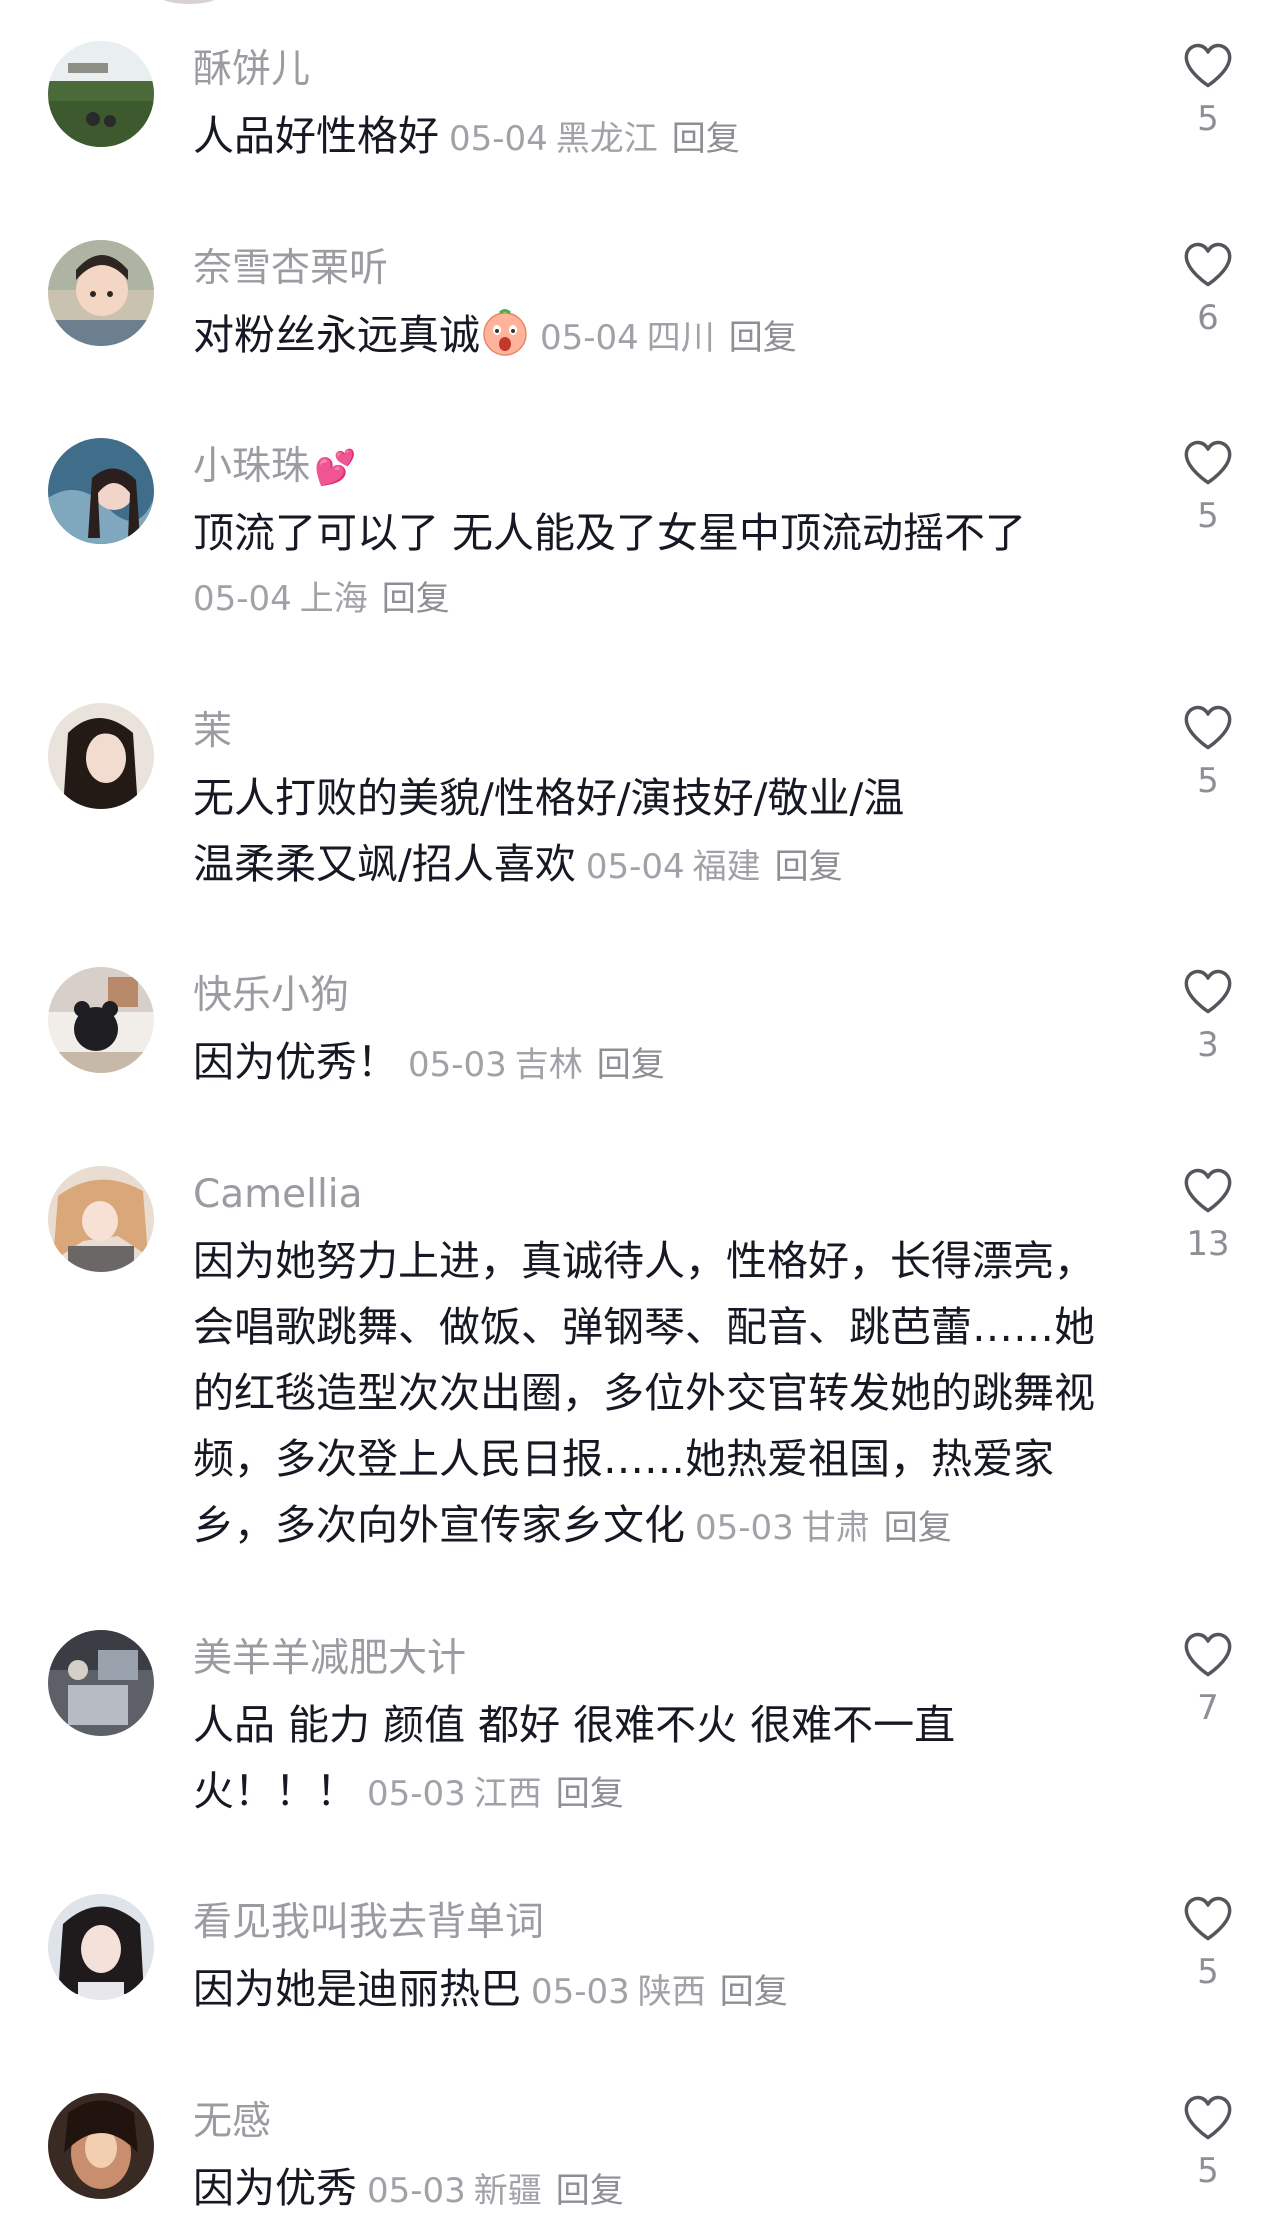 The height and width of the screenshot is (2235, 1284). I want to click on comment-body: 小珠珠 💕 顶流了可以了 无人能及了女星中顶流动摇不了 05-04 上海 回复, so click(663, 533).